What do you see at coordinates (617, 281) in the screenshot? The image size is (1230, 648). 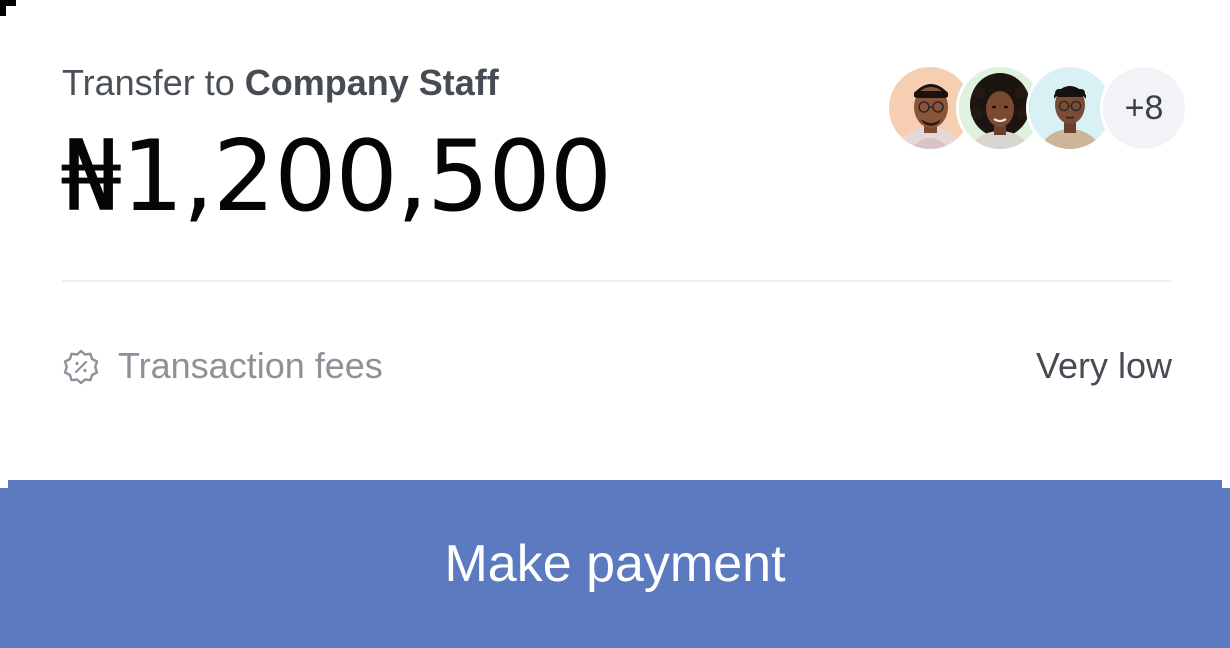 I see `divider` at bounding box center [617, 281].